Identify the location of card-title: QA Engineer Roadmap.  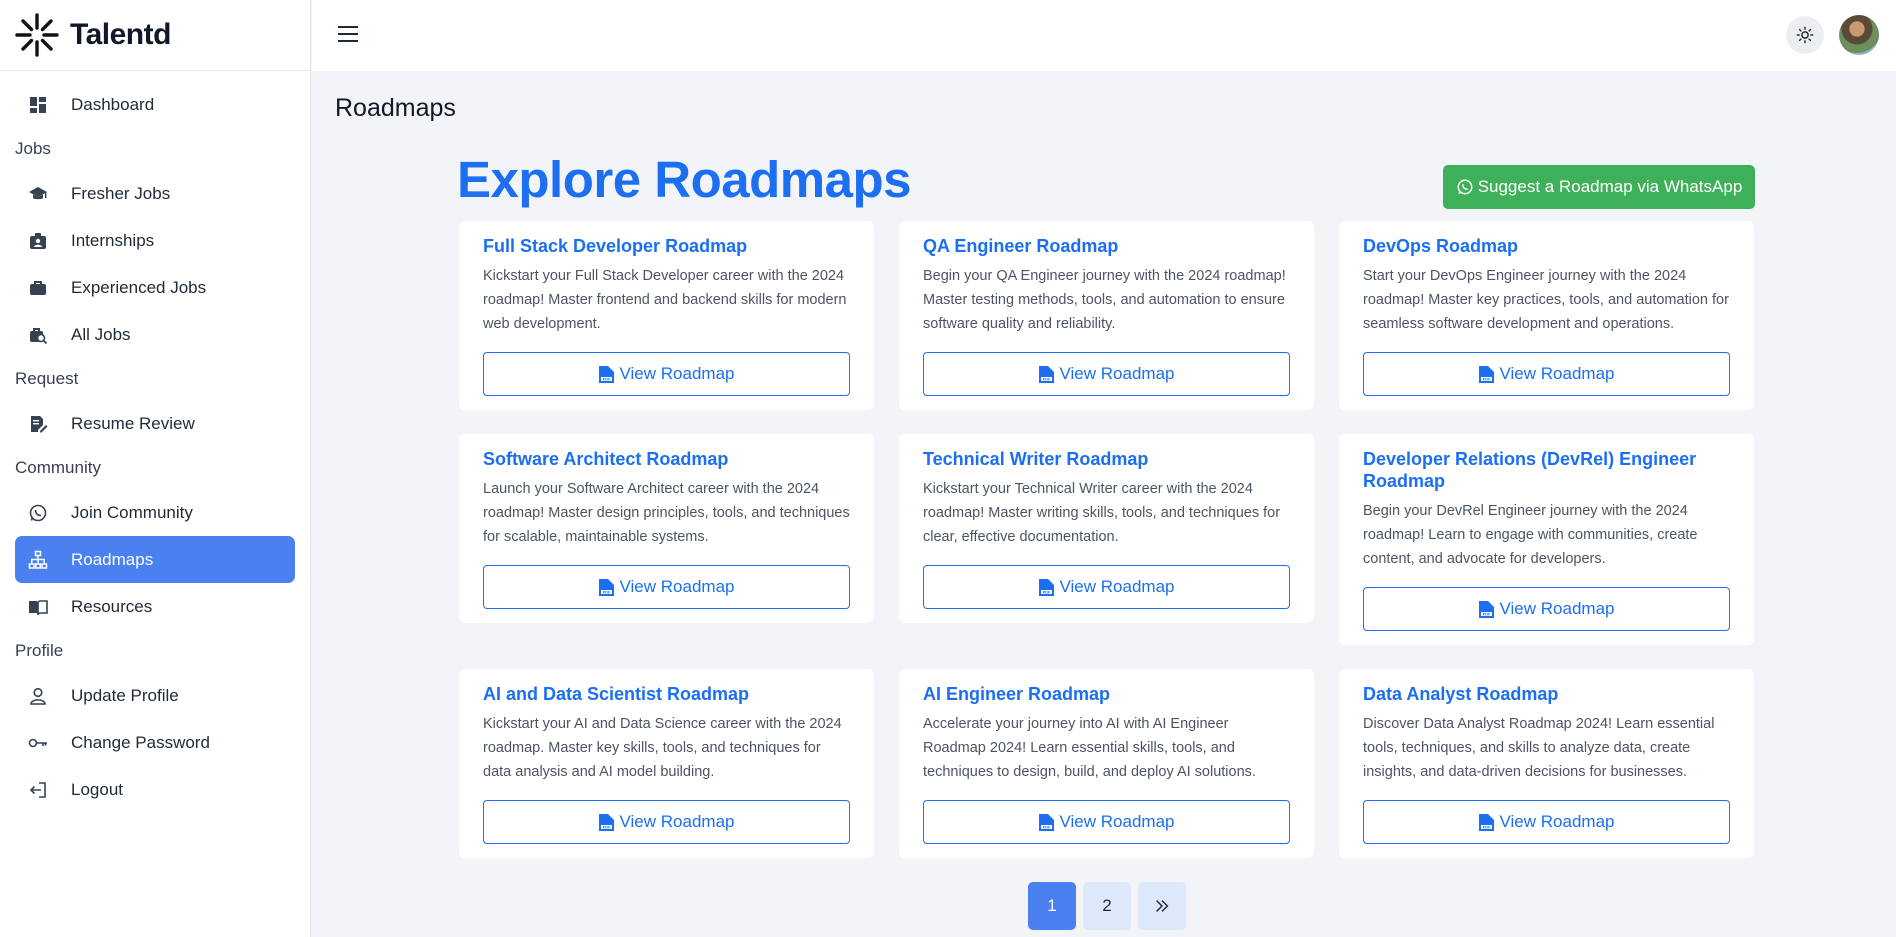
(1106, 246).